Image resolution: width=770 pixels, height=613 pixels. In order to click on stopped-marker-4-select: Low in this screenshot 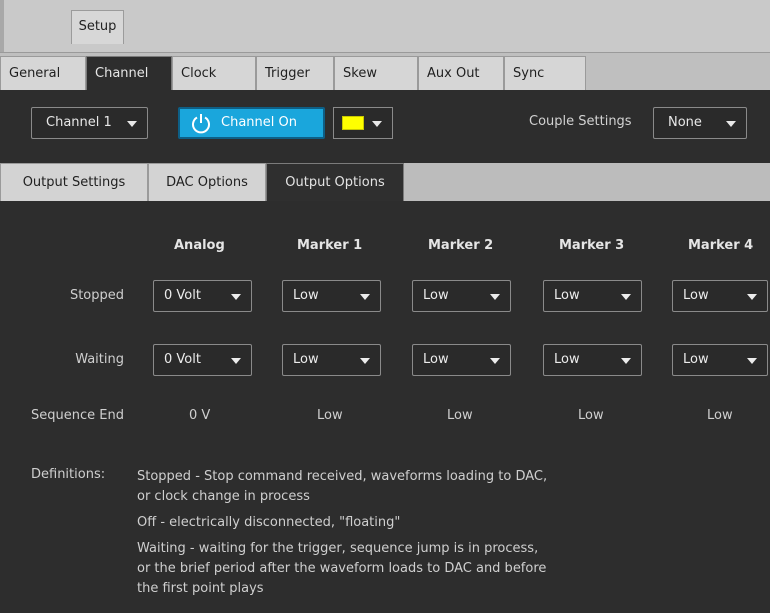, I will do `click(720, 296)`.